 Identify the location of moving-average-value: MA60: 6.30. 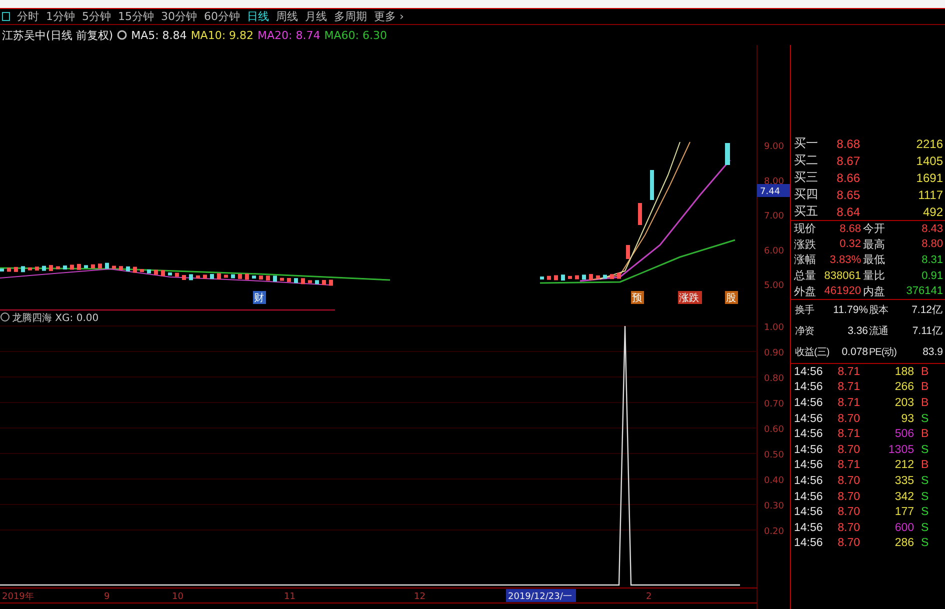
(355, 35).